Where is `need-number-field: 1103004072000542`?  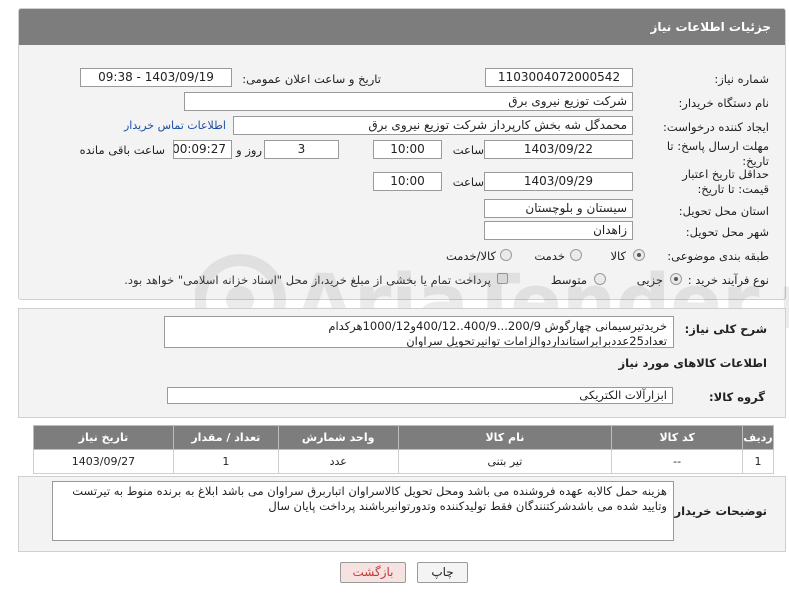
need-number-field: 1103004072000542 is located at coordinates (559, 77).